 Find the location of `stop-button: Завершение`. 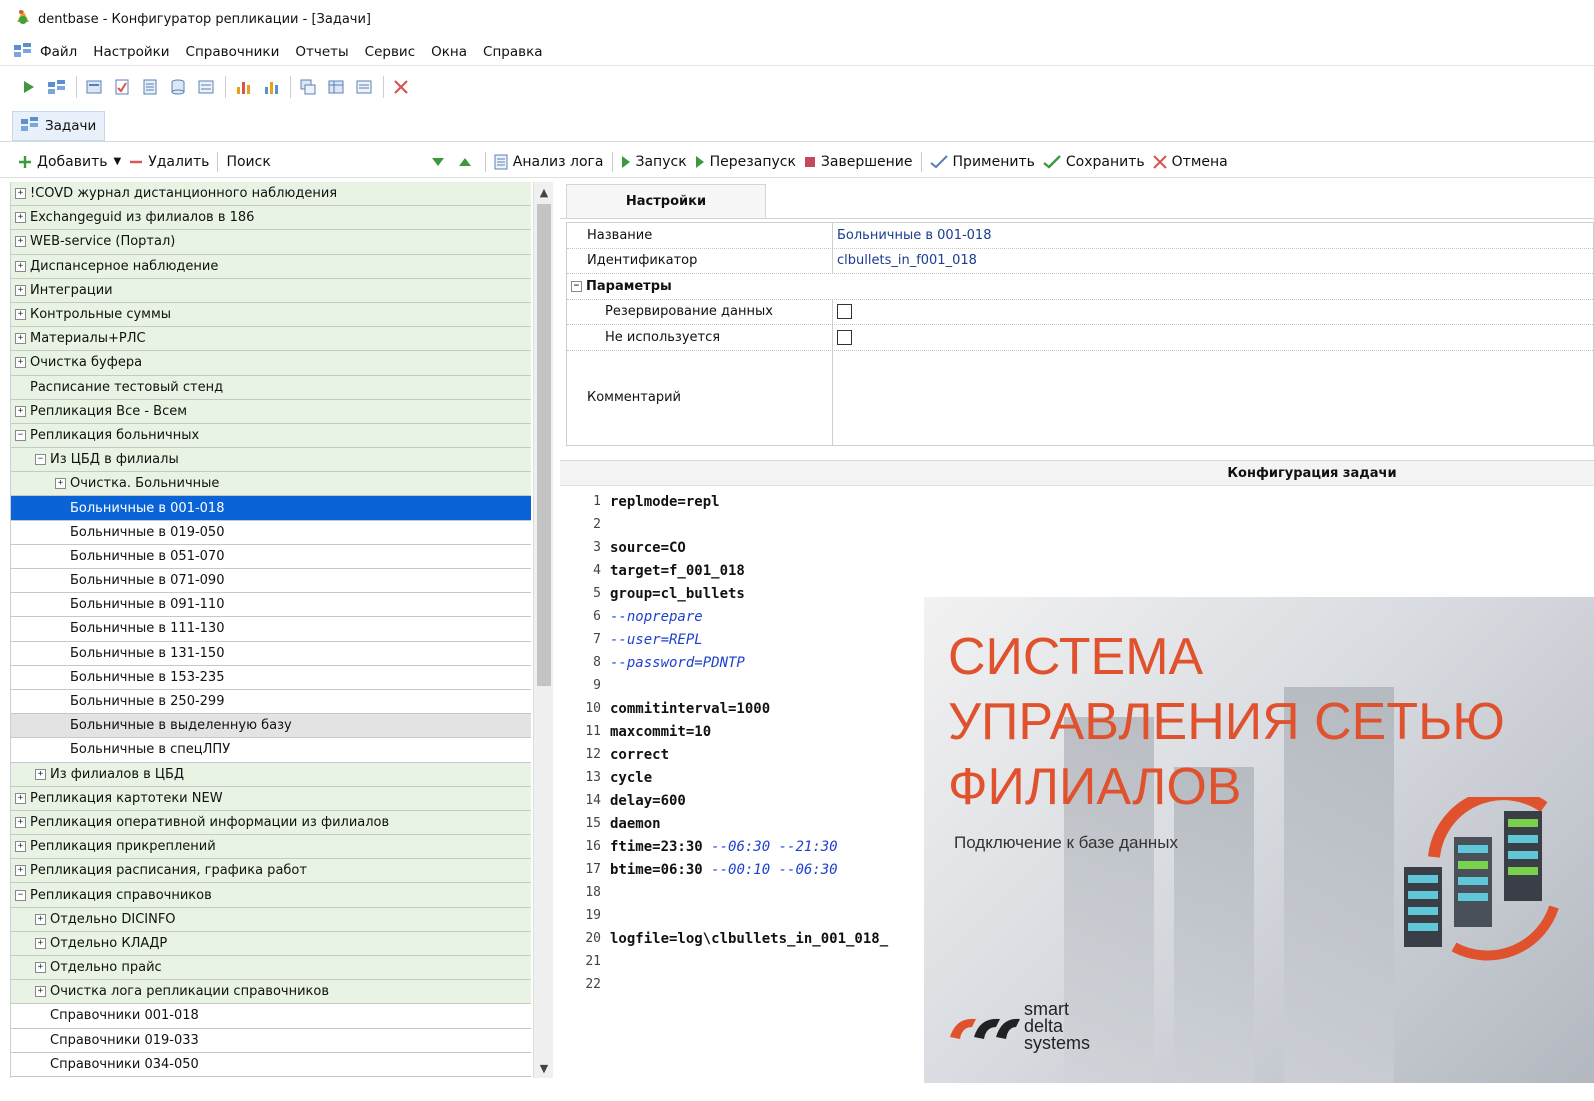

stop-button: Завершение is located at coordinates (858, 162).